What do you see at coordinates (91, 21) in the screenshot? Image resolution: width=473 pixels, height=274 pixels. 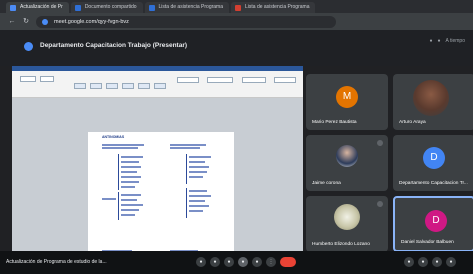 I see `url-text: meet.google.com/qyy-fvgn-bvz` at bounding box center [91, 21].